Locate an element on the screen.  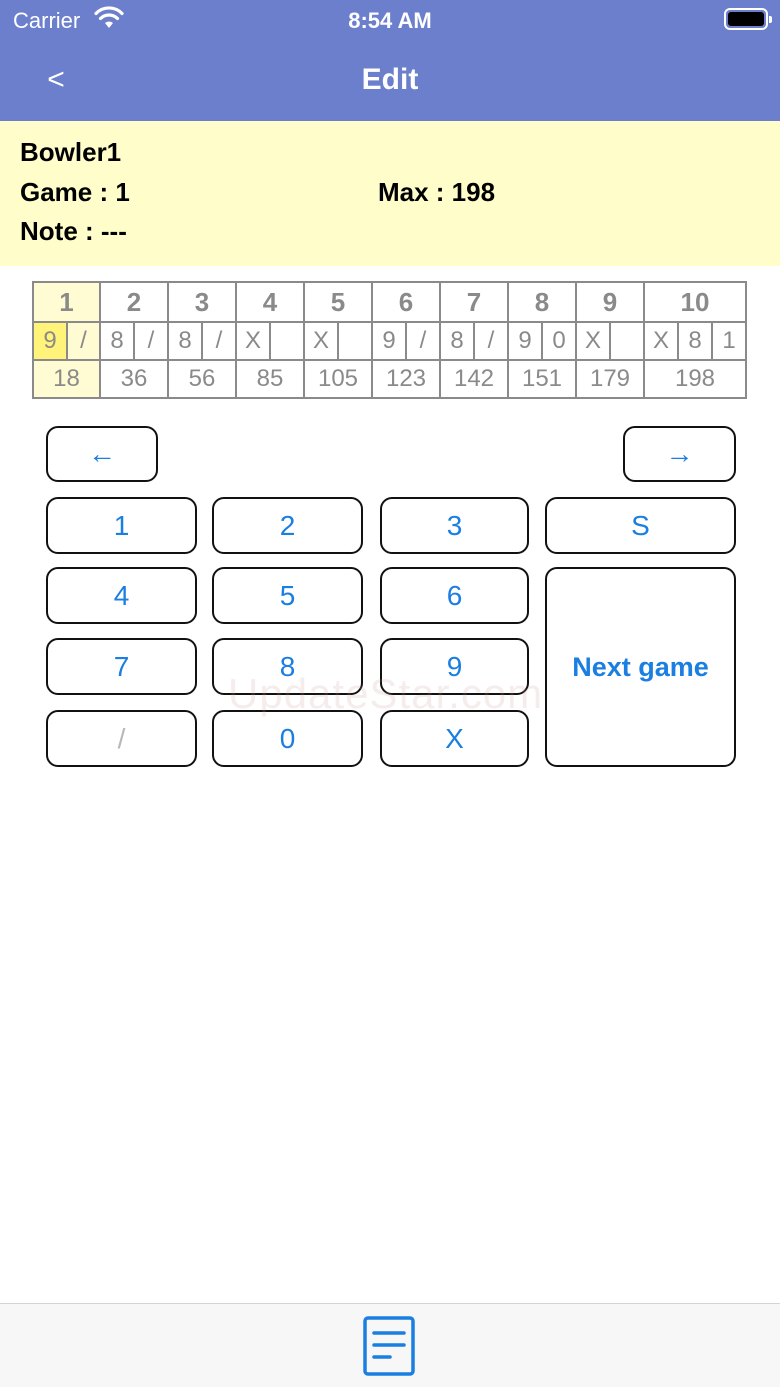
next-game-button: Next game is located at coordinates (640, 667).